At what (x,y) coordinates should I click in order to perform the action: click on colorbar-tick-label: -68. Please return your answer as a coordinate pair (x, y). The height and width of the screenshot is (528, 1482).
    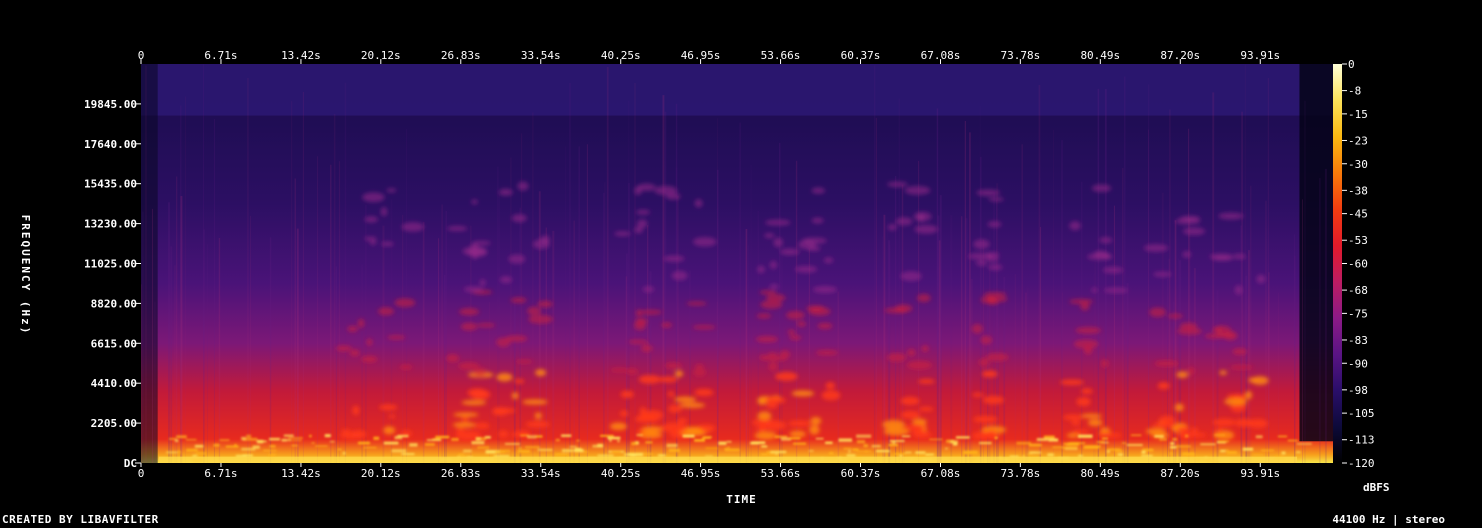
    Looking at the image, I should click on (1358, 290).